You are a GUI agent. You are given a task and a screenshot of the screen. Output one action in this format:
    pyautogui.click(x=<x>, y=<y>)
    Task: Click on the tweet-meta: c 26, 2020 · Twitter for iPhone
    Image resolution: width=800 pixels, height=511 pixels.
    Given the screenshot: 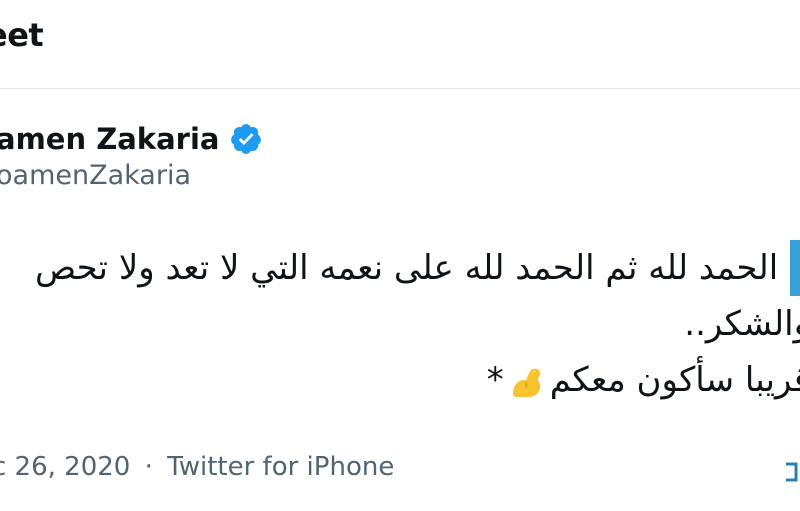 What is the action you would take?
    pyautogui.click(x=197, y=467)
    